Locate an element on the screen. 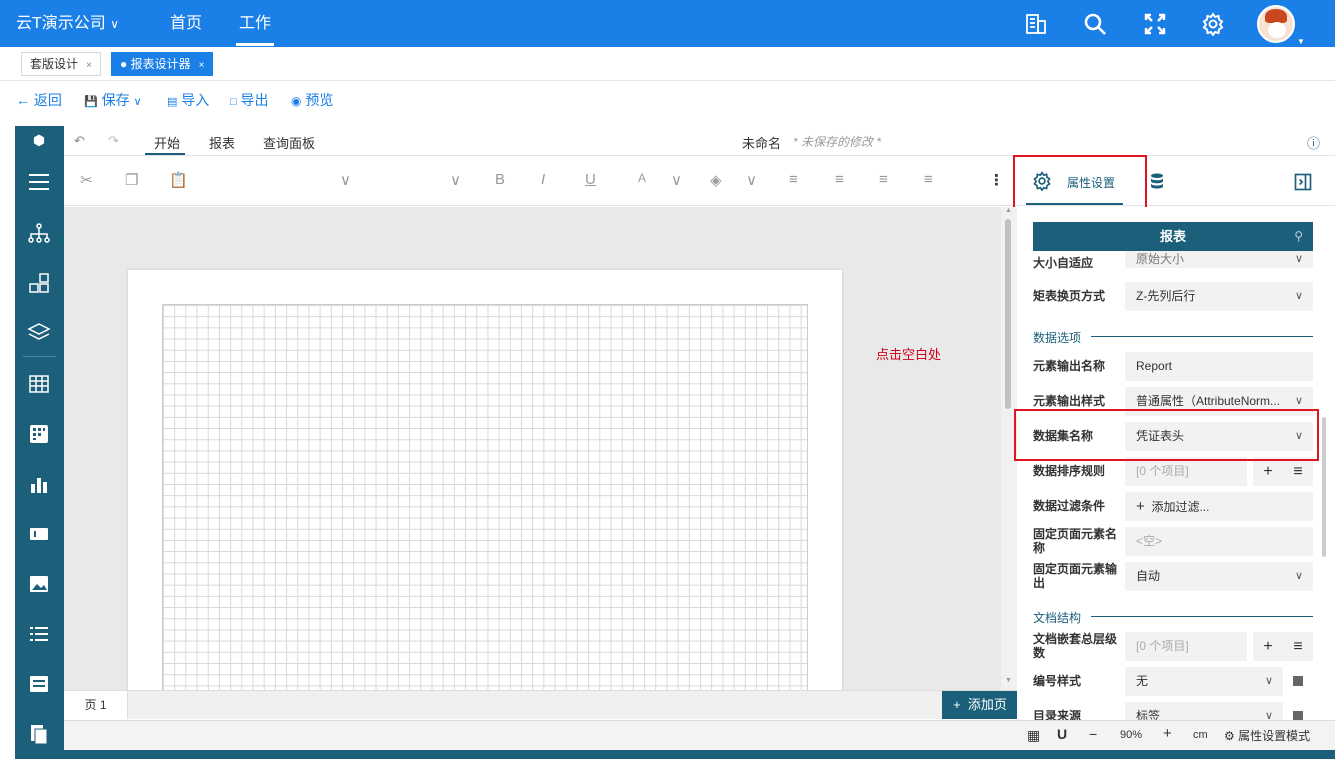 The height and width of the screenshot is (759, 1335). gear-icon: ⚙ is located at coordinates (1229, 736).